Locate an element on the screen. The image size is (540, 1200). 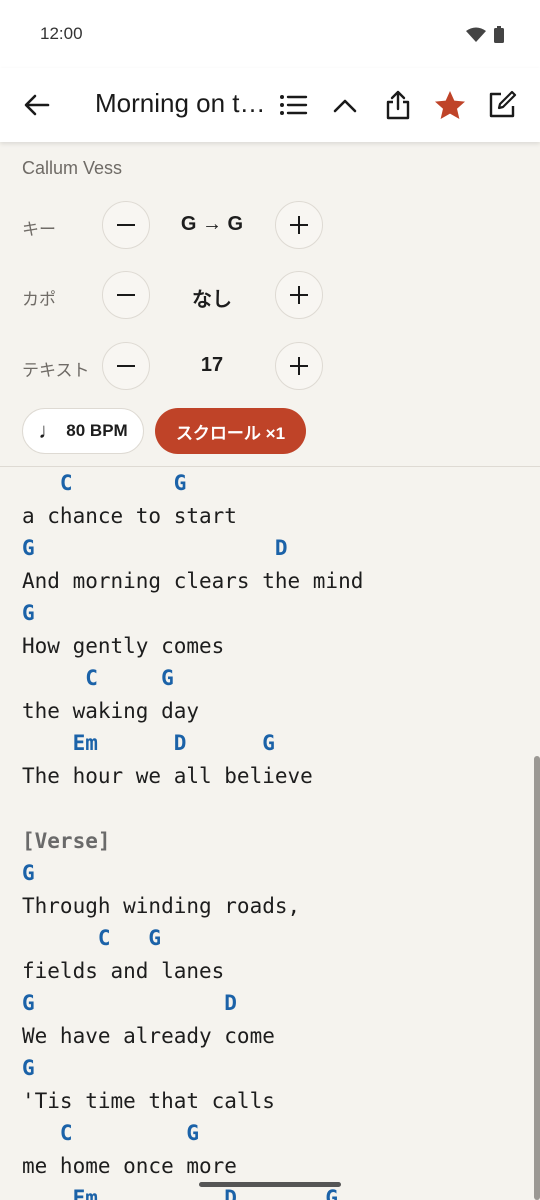
key-row: キー G → G is located at coordinates (270, 225).